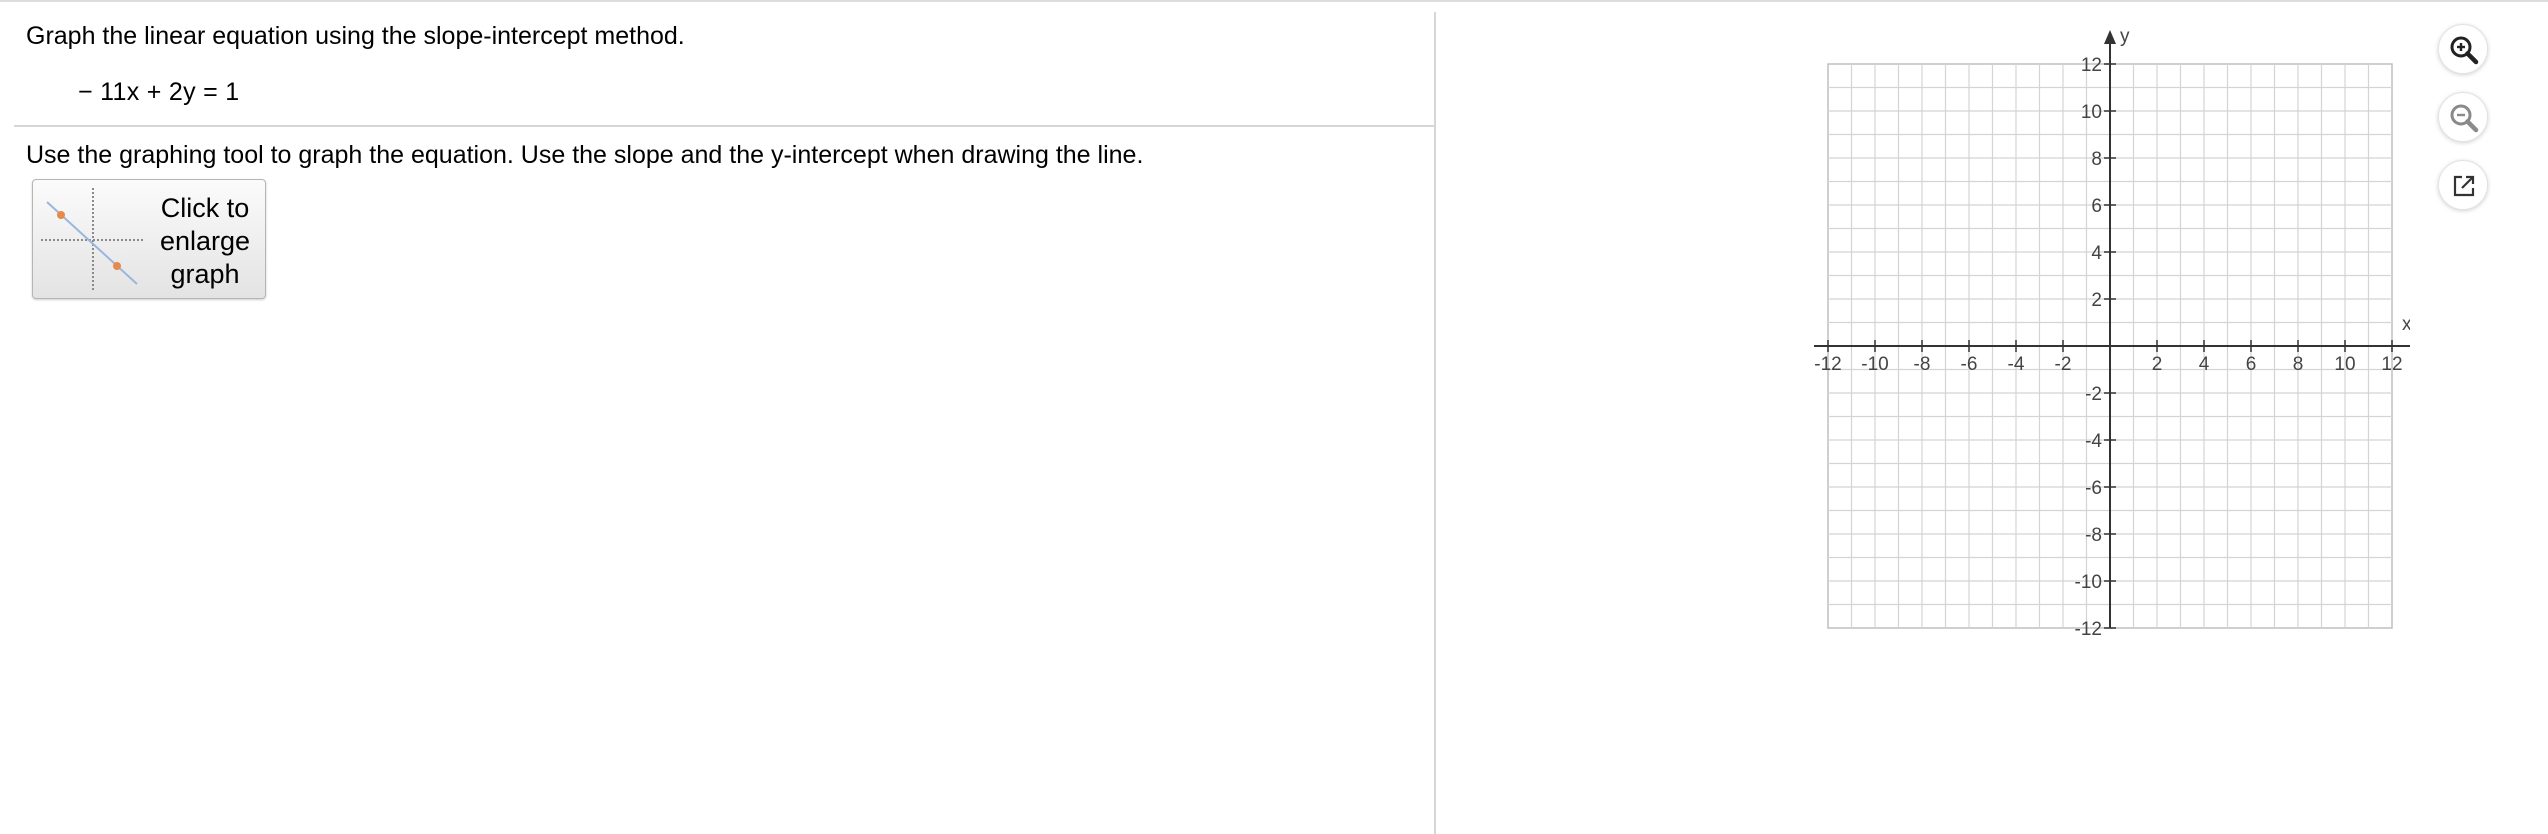 The height and width of the screenshot is (834, 2548). Describe the element at coordinates (2093, 488) in the screenshot. I see `y-tick-label: -6` at that location.